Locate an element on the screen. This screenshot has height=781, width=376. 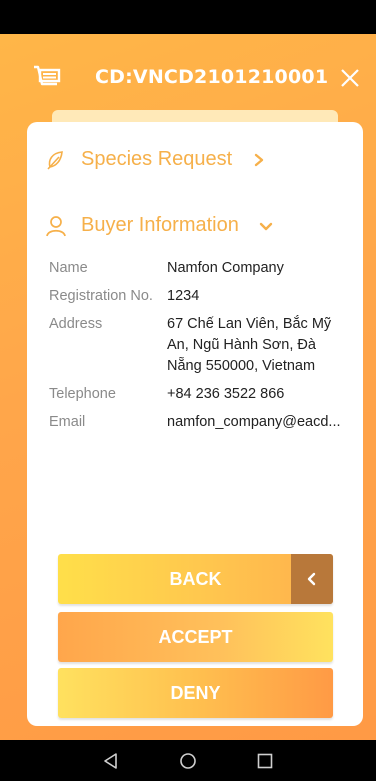
section-label: Buyer Information is located at coordinates (160, 225).